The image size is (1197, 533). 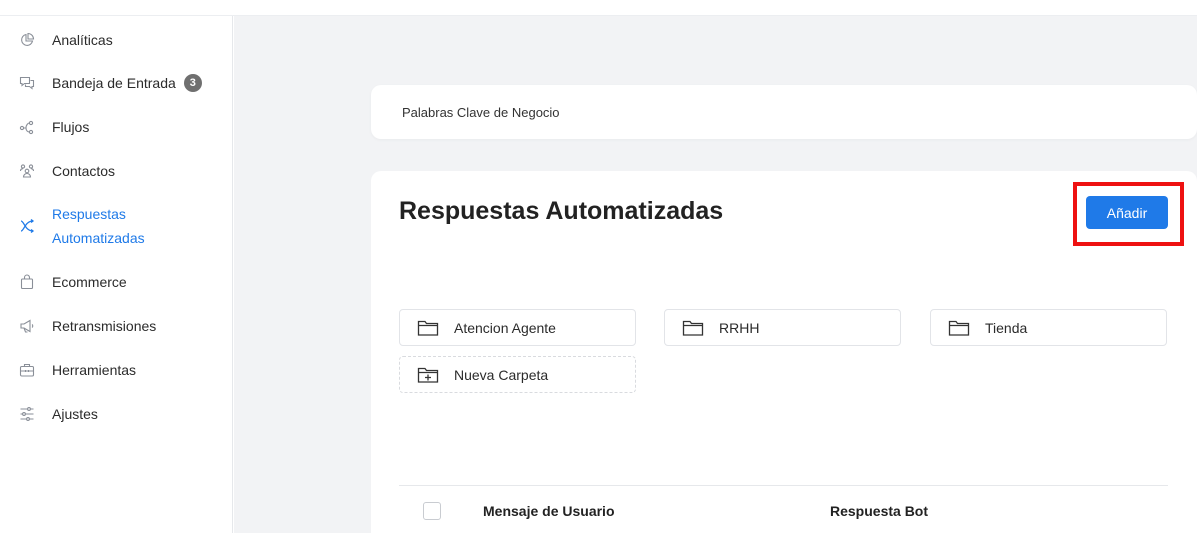 What do you see at coordinates (71, 127) in the screenshot?
I see `sidebar-item-label: Flujos` at bounding box center [71, 127].